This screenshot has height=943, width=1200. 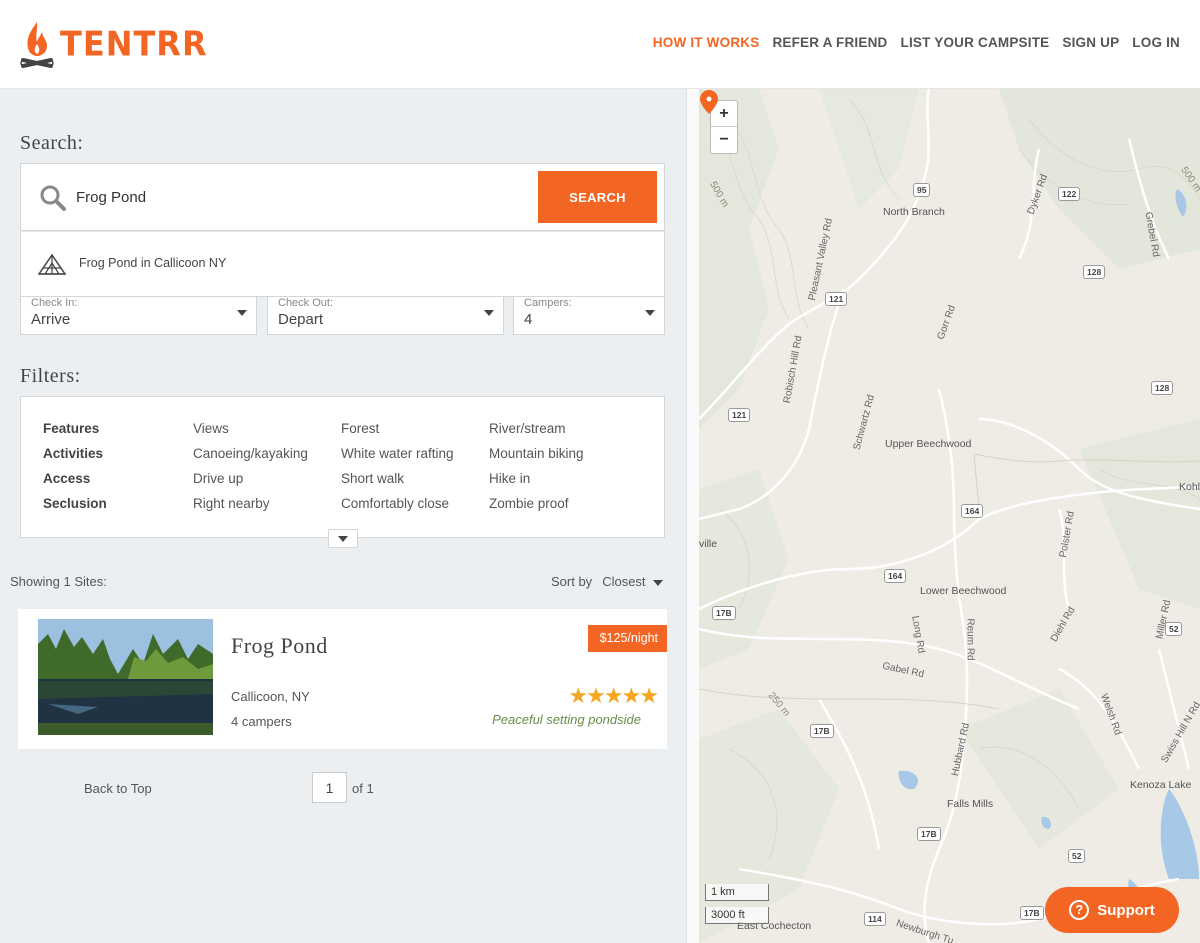 I want to click on place-label: Kenoza Lake, so click(x=1161, y=785).